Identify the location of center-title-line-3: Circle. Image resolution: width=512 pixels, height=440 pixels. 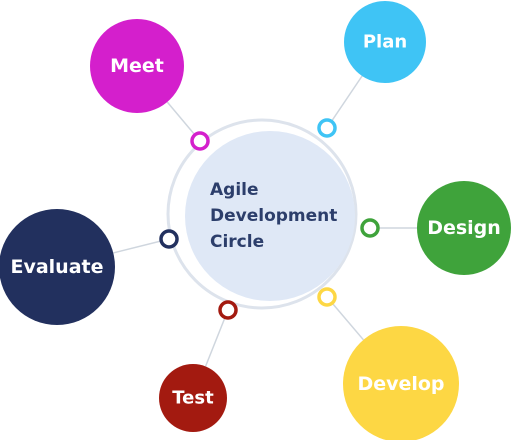
(237, 242).